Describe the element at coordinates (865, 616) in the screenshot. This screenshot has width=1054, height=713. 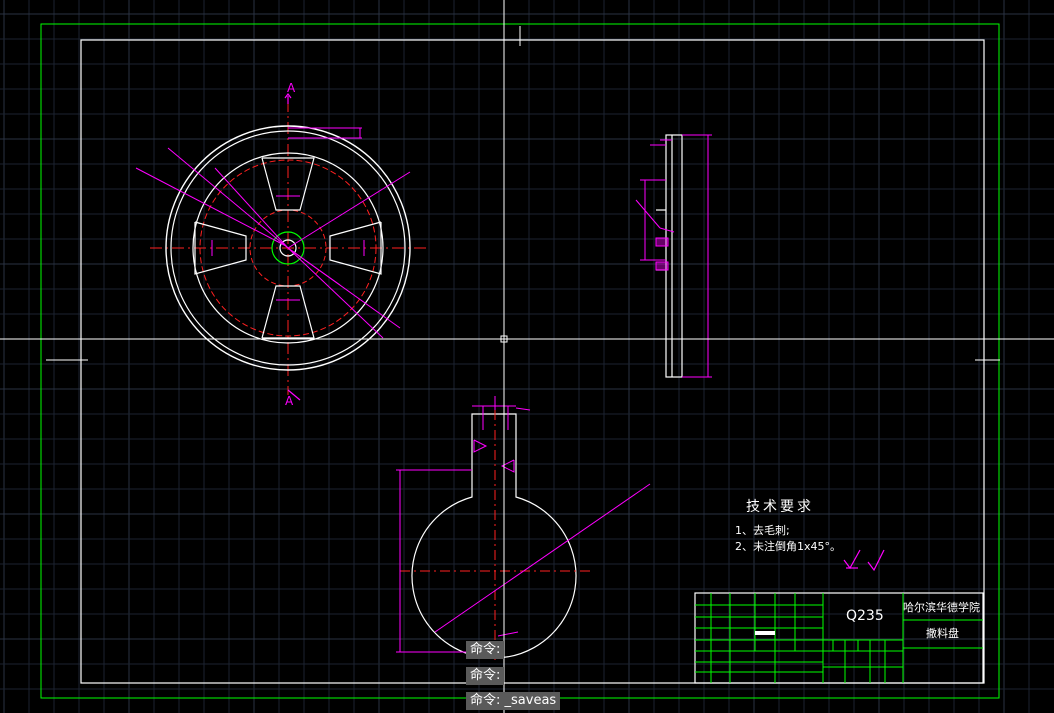
I see `material-label: Q235` at that location.